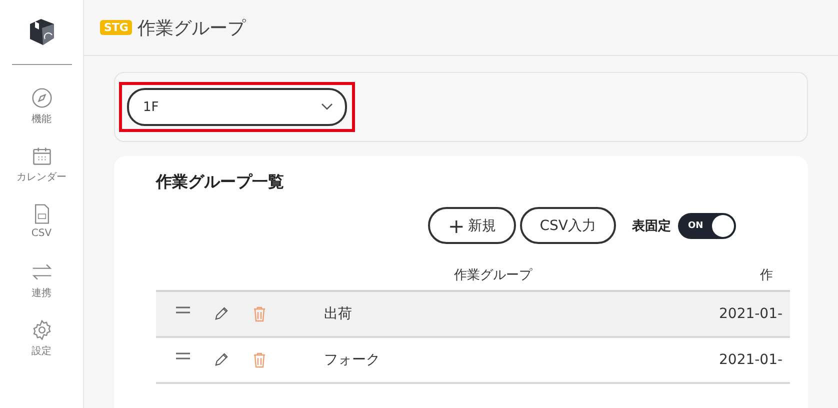 The image size is (838, 408). I want to click on new-button: +新規, so click(472, 225).